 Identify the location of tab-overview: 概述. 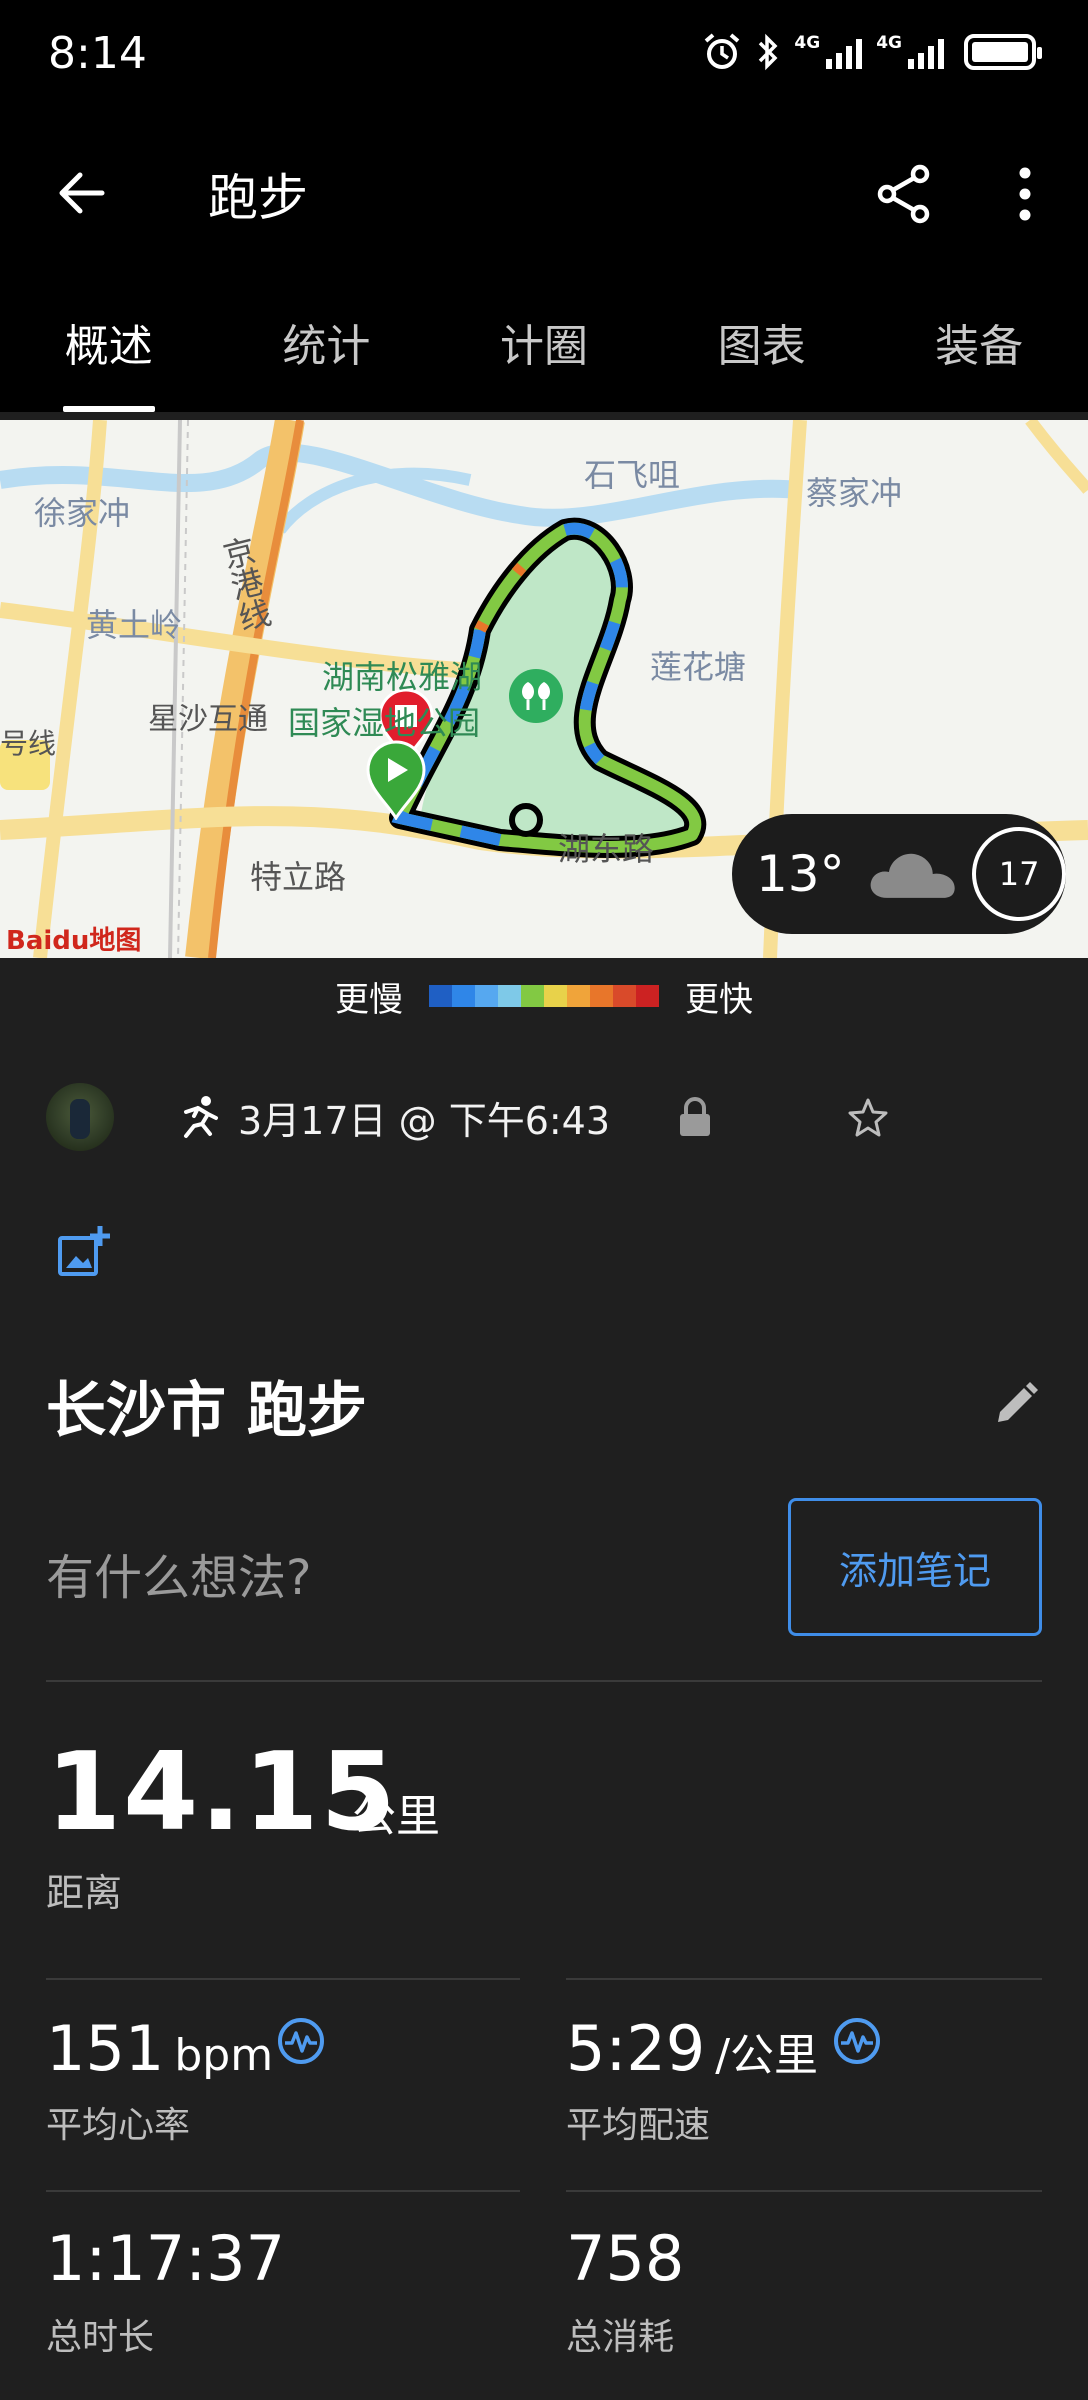
(109, 339).